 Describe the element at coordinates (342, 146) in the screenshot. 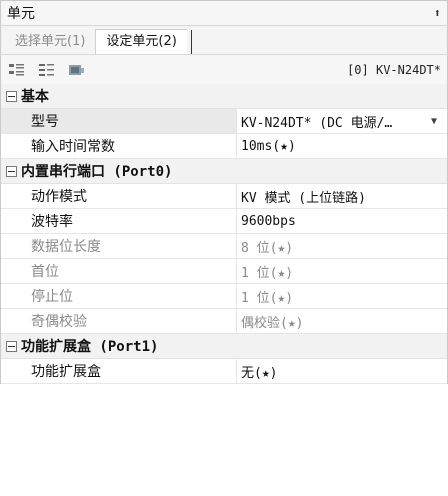

I see `property-value: 10ms(★)` at that location.